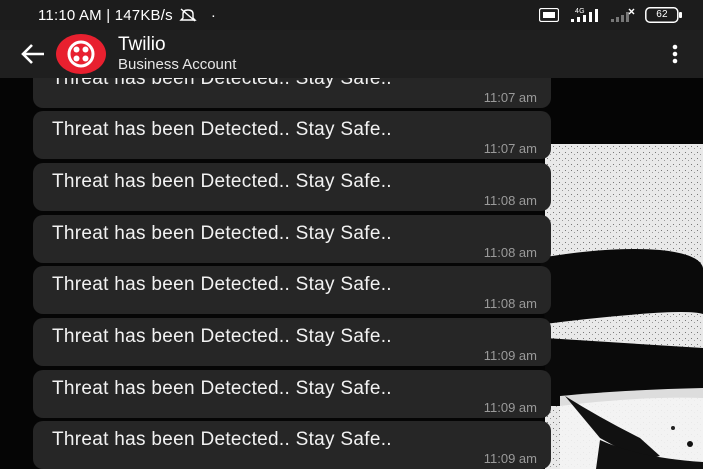 This screenshot has height=469, width=703. What do you see at coordinates (33, 54) in the screenshot?
I see `back-arrow-icon` at bounding box center [33, 54].